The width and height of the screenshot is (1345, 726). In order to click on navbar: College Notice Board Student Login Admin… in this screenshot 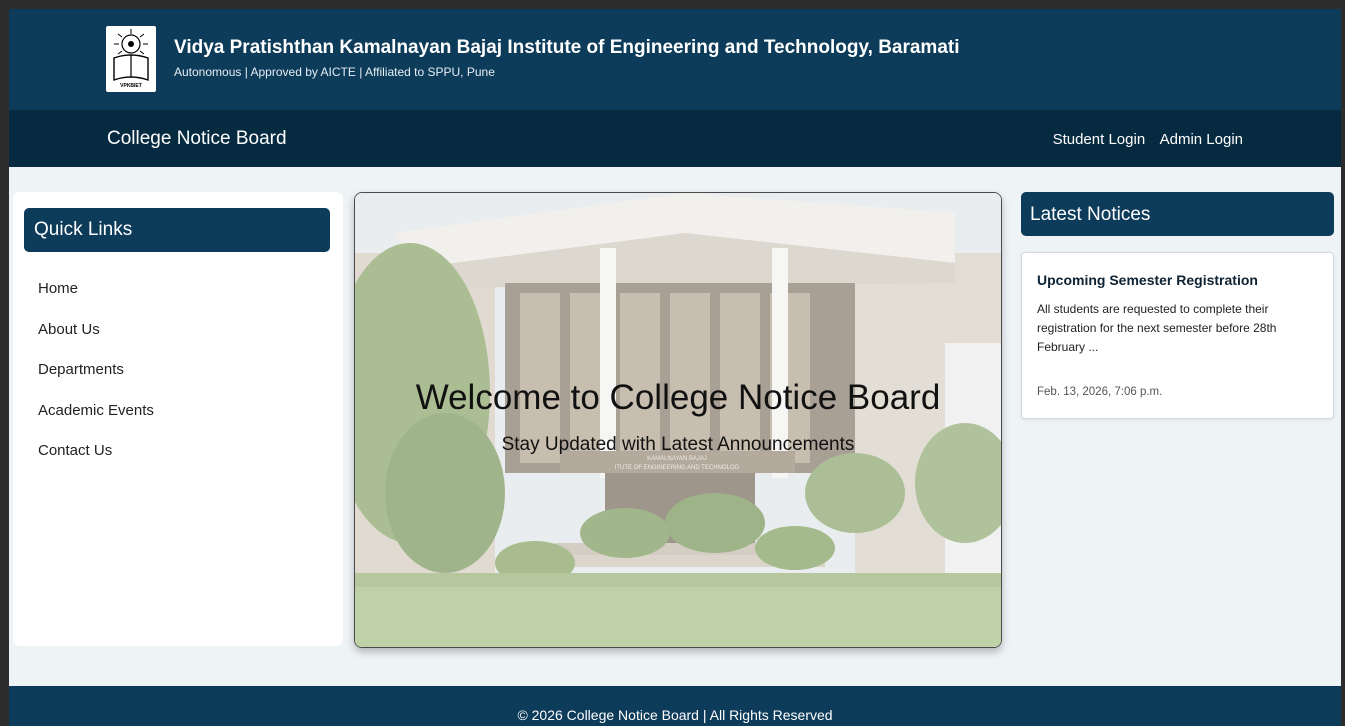, I will do `click(675, 138)`.